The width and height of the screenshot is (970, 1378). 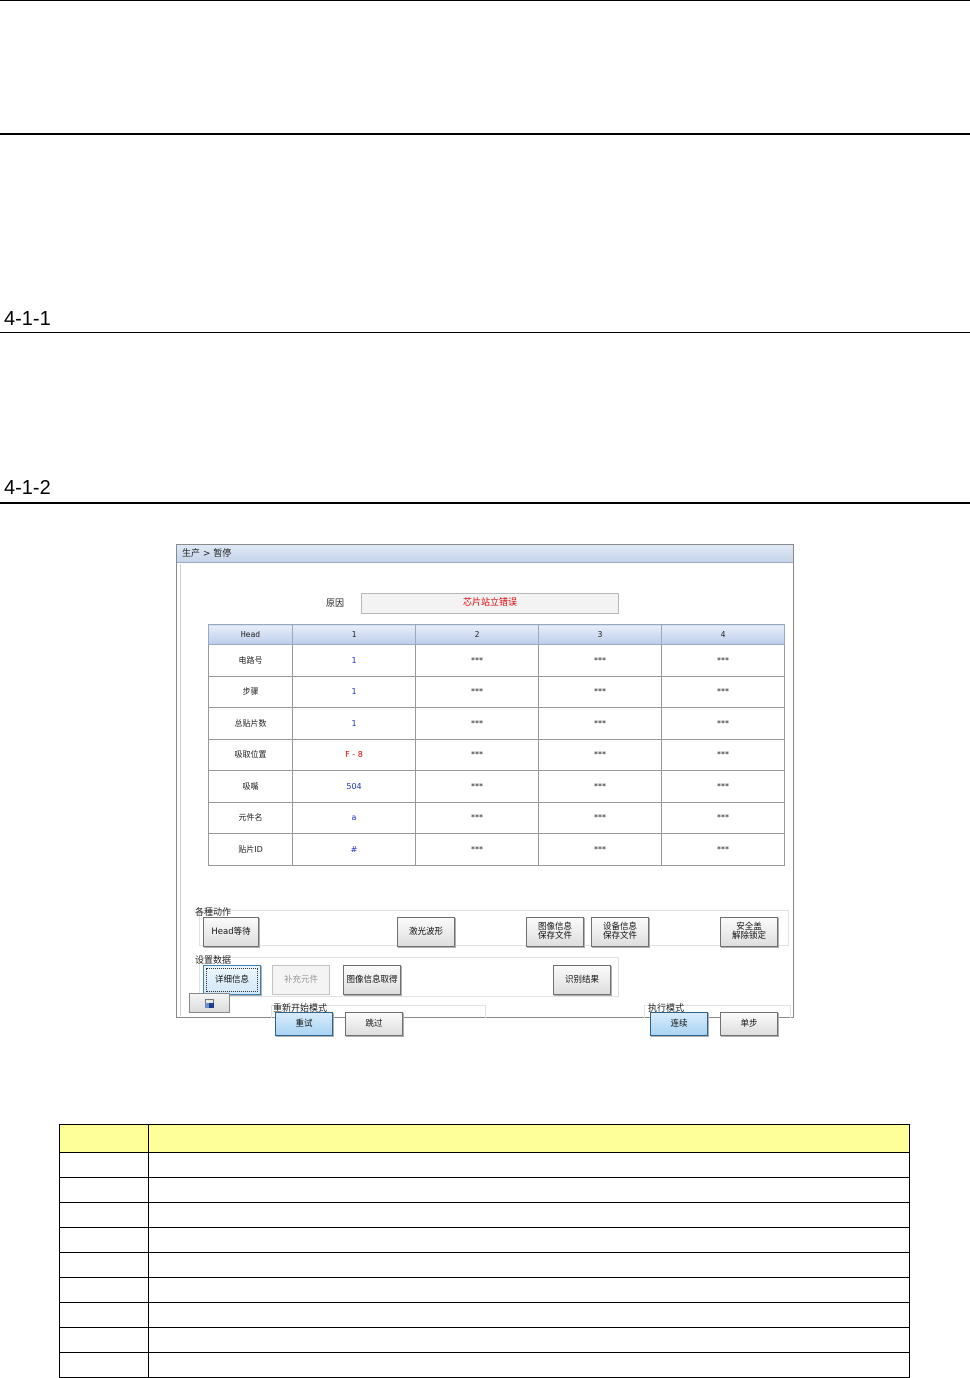 I want to click on table-row: 贴片ID # *** *** ***, so click(x=496, y=849).